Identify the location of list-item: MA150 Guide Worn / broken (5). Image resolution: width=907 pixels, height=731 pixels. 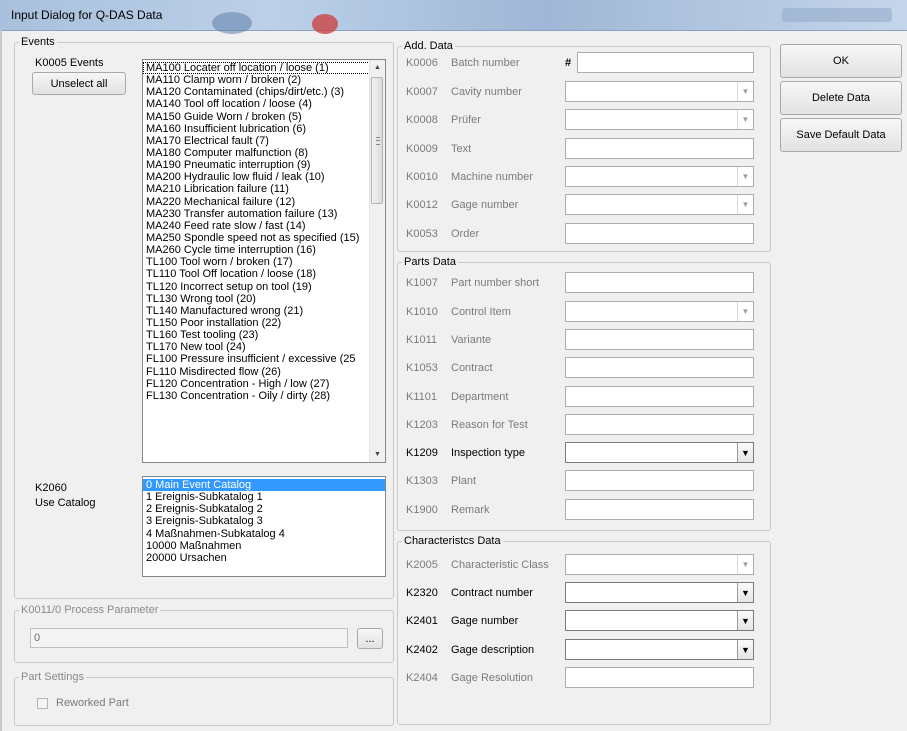
(256, 117).